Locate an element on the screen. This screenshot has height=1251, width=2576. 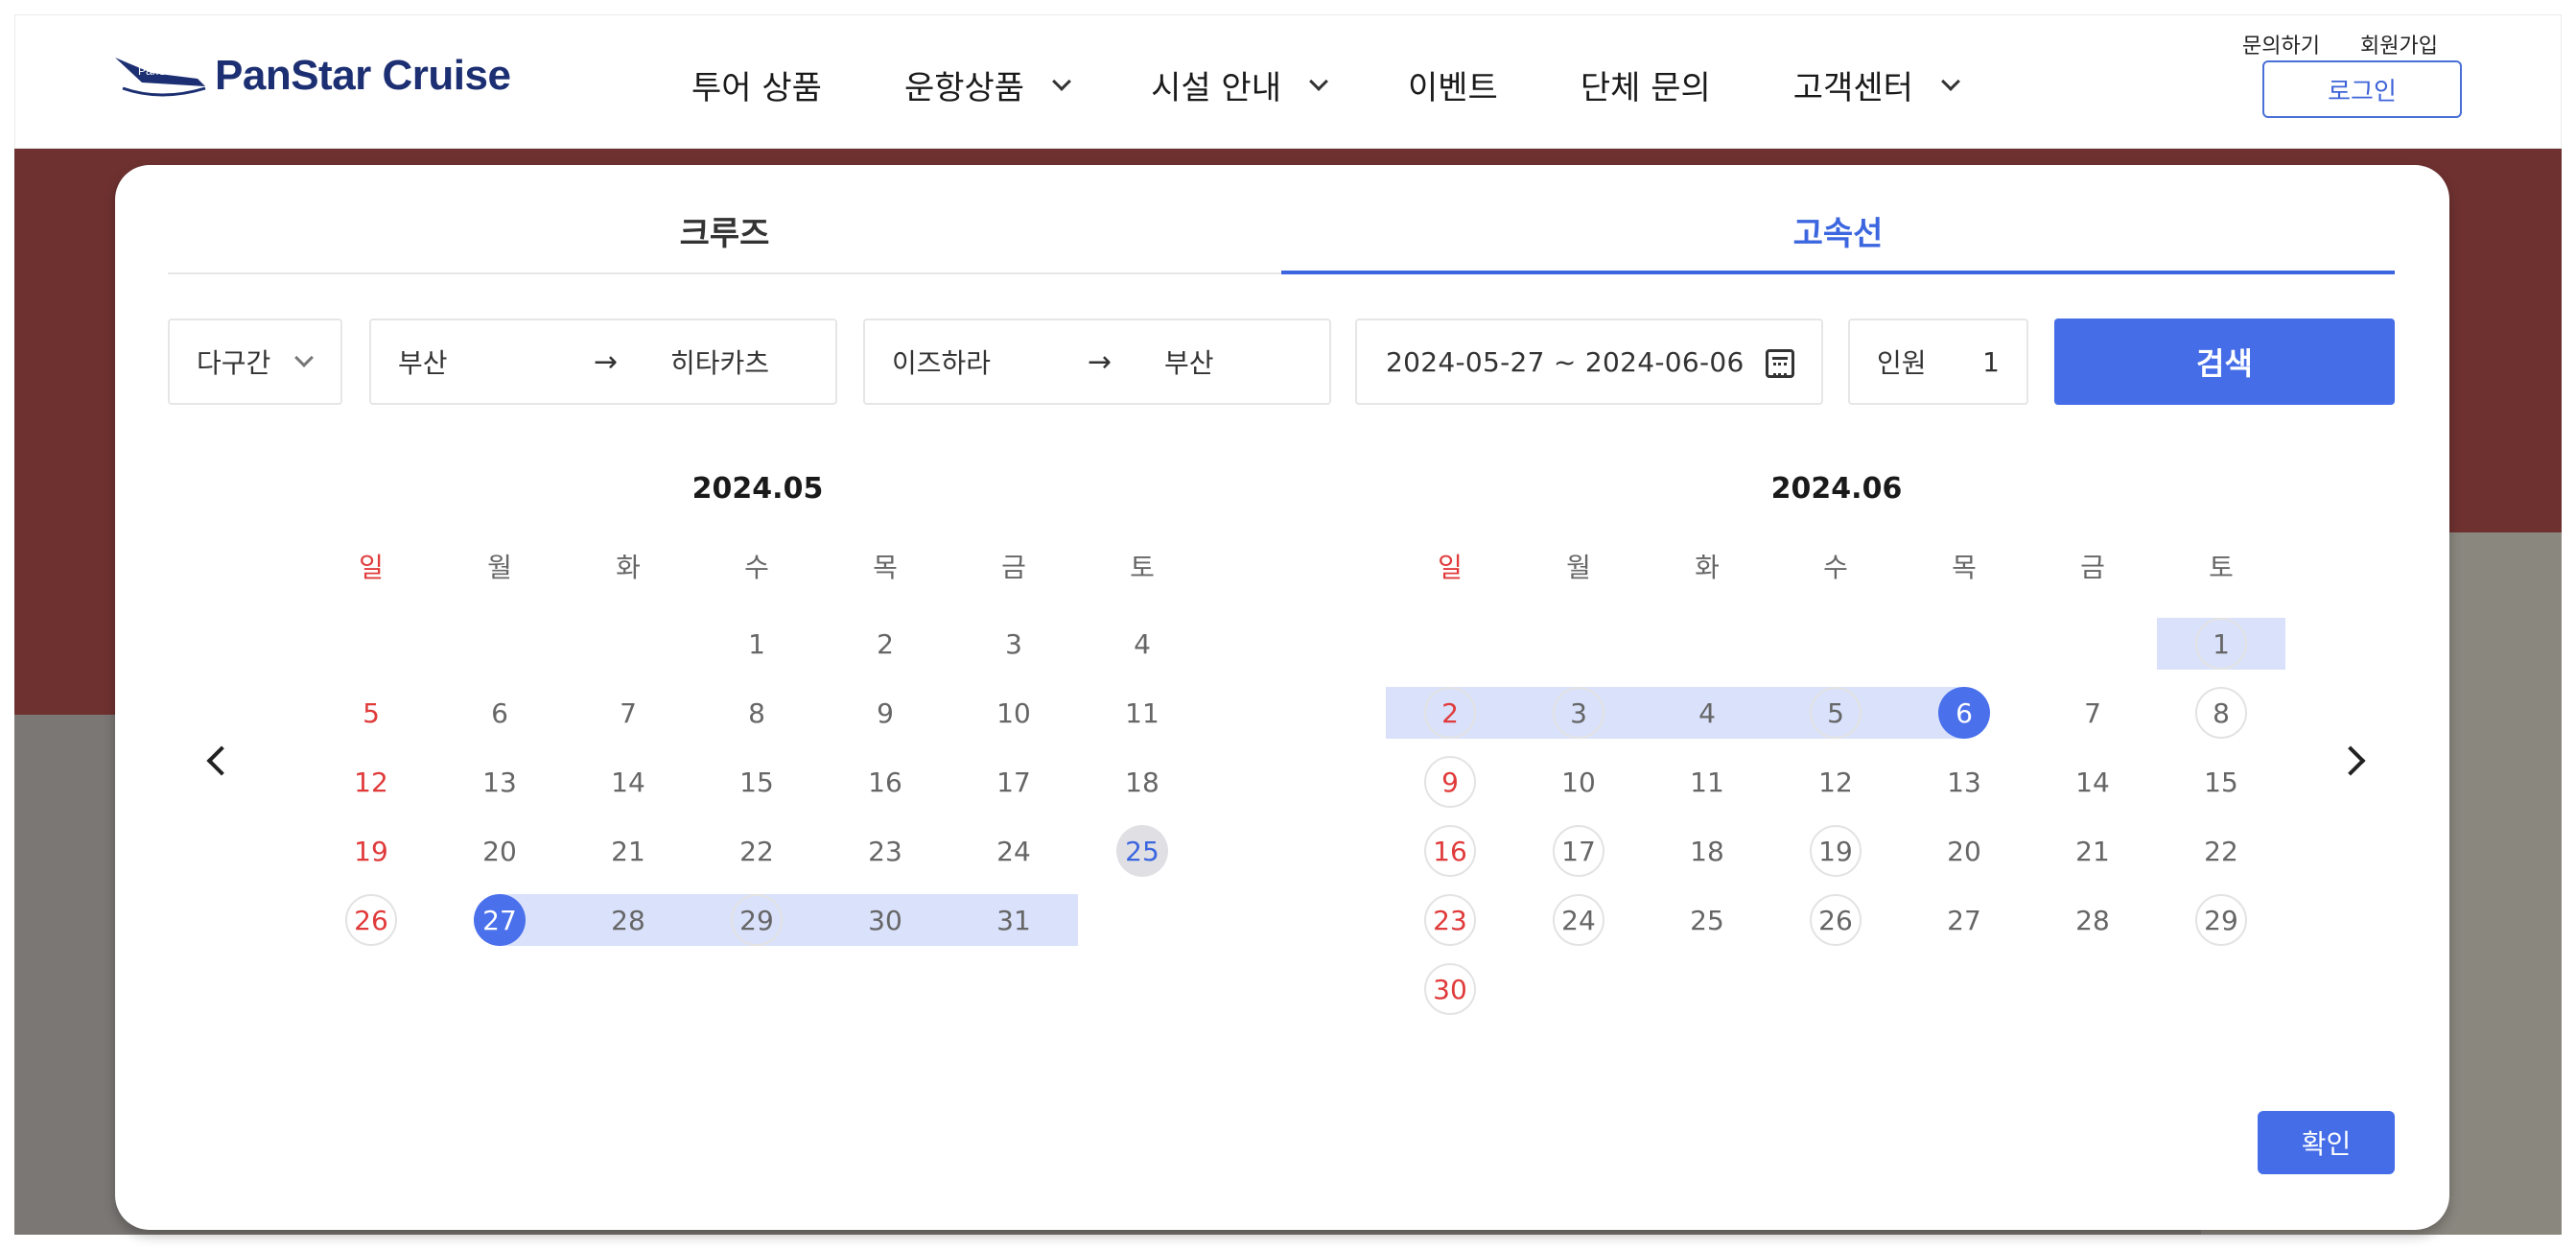
people-count: 1 is located at coordinates (1991, 362).